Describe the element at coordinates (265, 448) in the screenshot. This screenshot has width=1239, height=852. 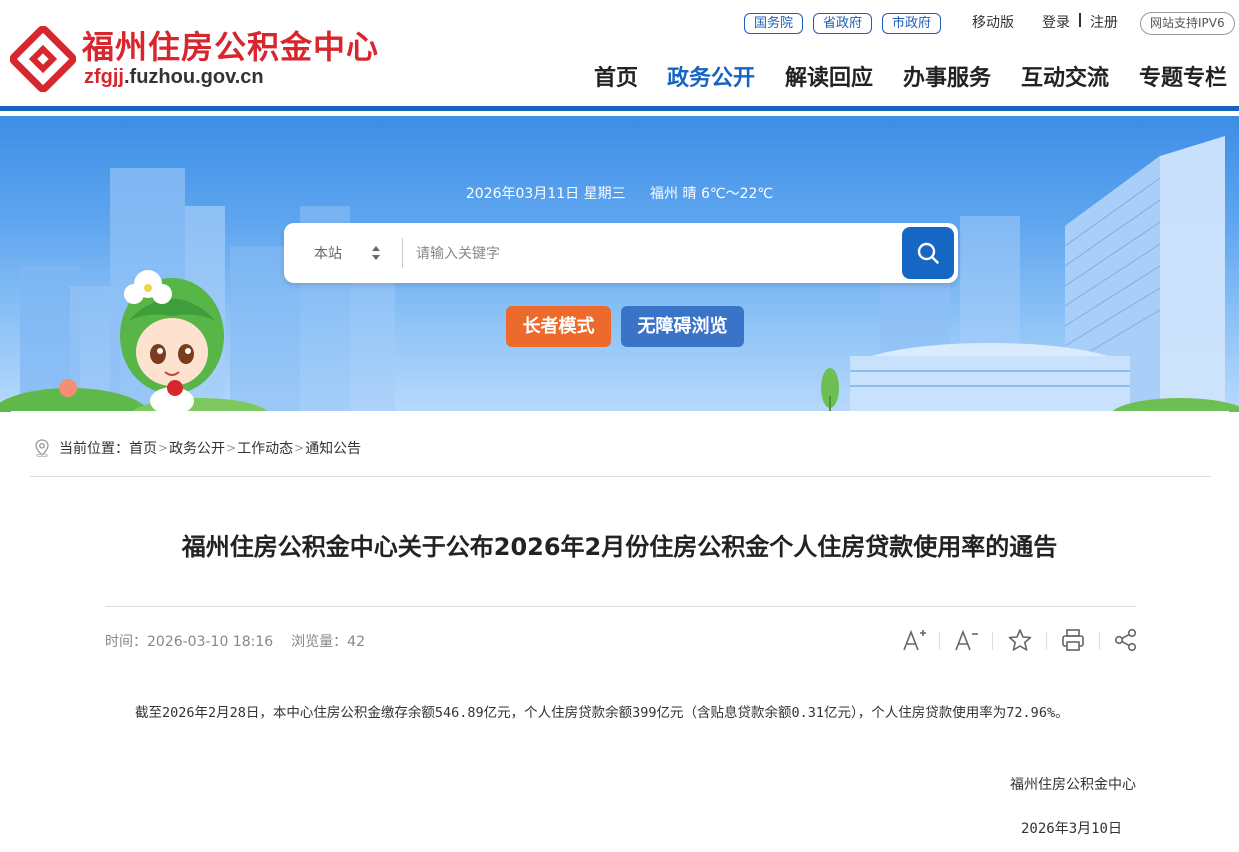
I see `breadcrumb-work-news: 工作动态` at that location.